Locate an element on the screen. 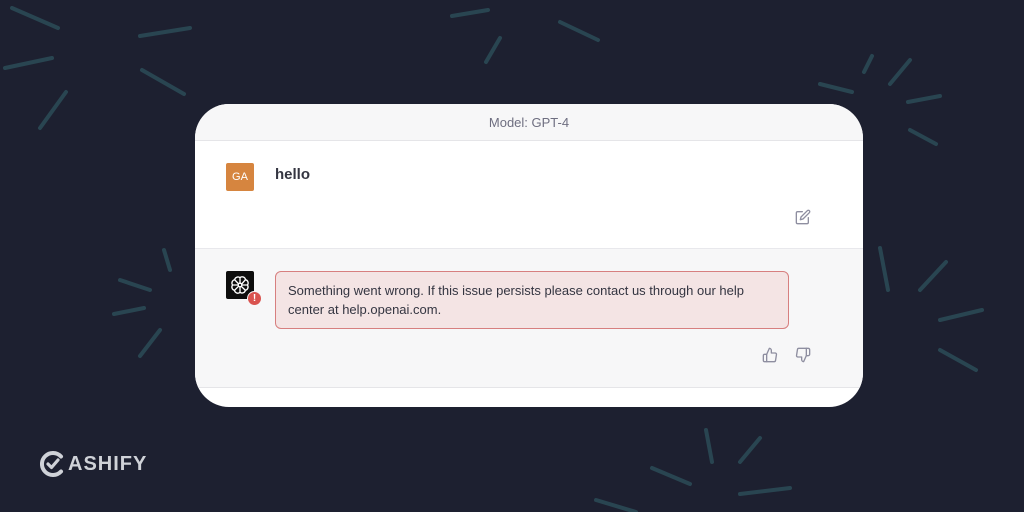 Image resolution: width=1024 pixels, height=512 pixels. edit-message-button is located at coordinates (803, 217).